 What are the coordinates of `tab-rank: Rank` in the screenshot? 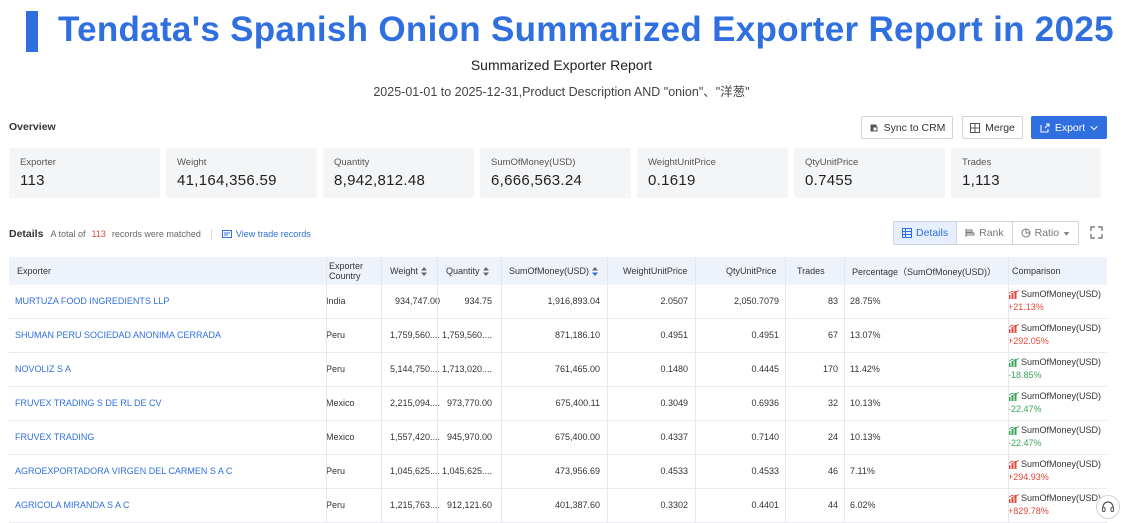 It's located at (984, 233).